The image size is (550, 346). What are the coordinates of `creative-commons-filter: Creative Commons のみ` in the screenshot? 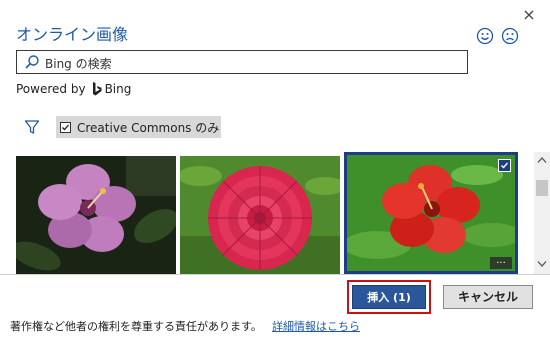 It's located at (138, 127).